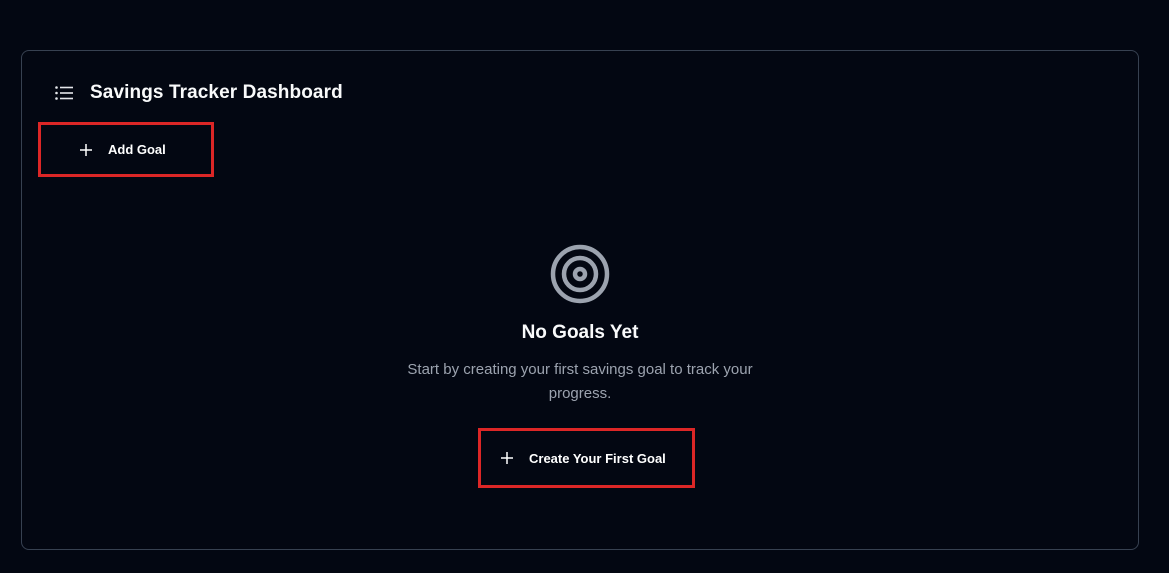  What do you see at coordinates (64, 93) in the screenshot?
I see `list-icon` at bounding box center [64, 93].